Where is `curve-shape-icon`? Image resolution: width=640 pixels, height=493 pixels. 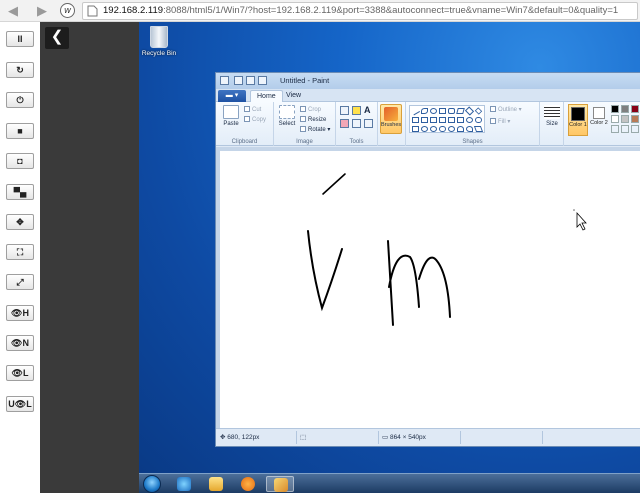 curve-shape-icon is located at coordinates (424, 111).